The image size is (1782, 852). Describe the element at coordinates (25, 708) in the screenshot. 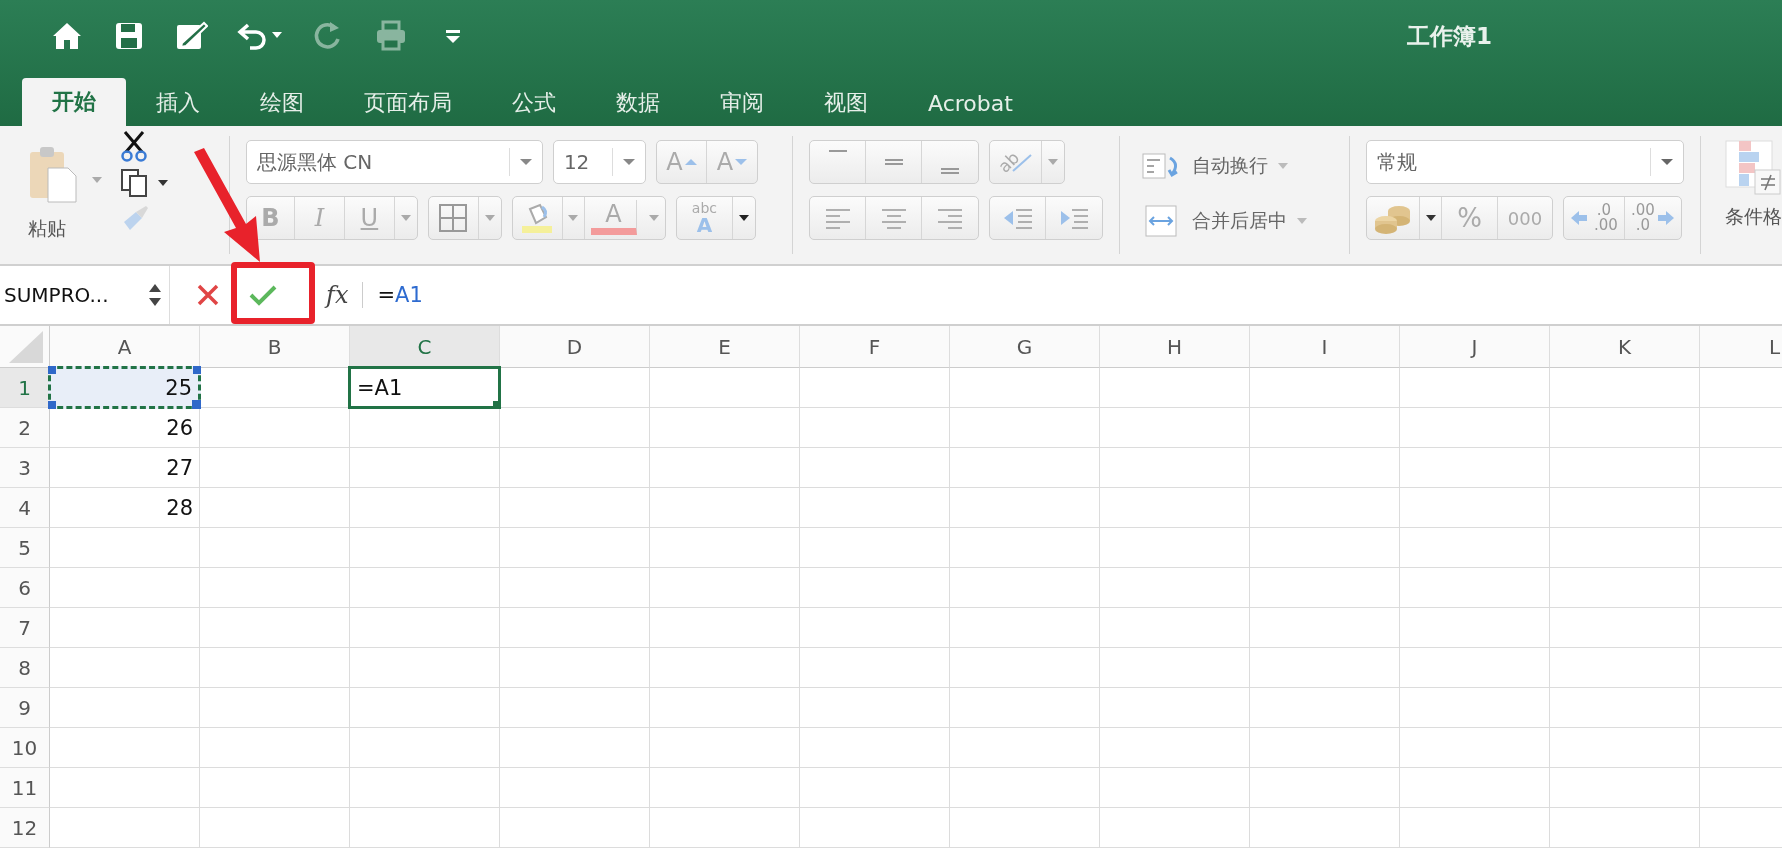

I see `row-header: 9` at that location.